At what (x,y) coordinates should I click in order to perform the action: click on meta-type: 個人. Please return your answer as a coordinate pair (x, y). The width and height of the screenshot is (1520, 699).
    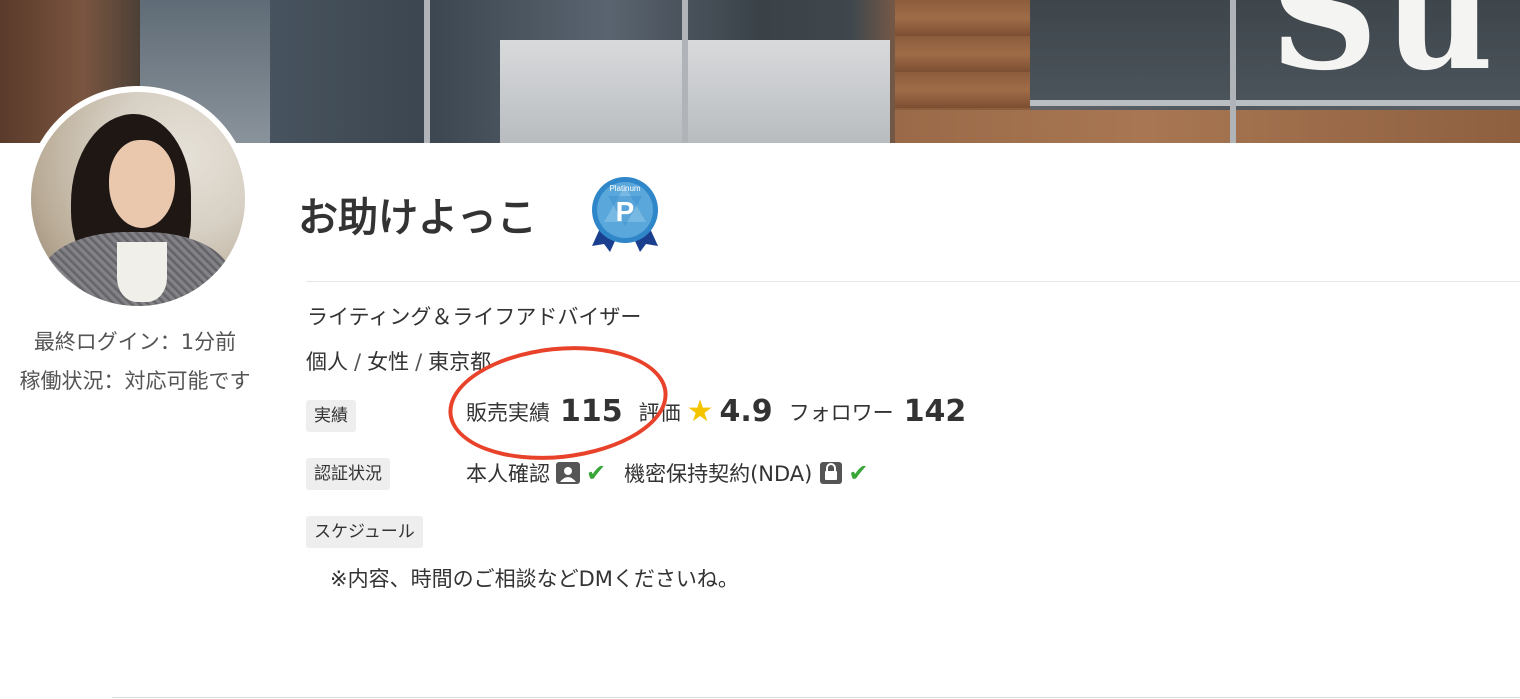
    Looking at the image, I should click on (327, 362).